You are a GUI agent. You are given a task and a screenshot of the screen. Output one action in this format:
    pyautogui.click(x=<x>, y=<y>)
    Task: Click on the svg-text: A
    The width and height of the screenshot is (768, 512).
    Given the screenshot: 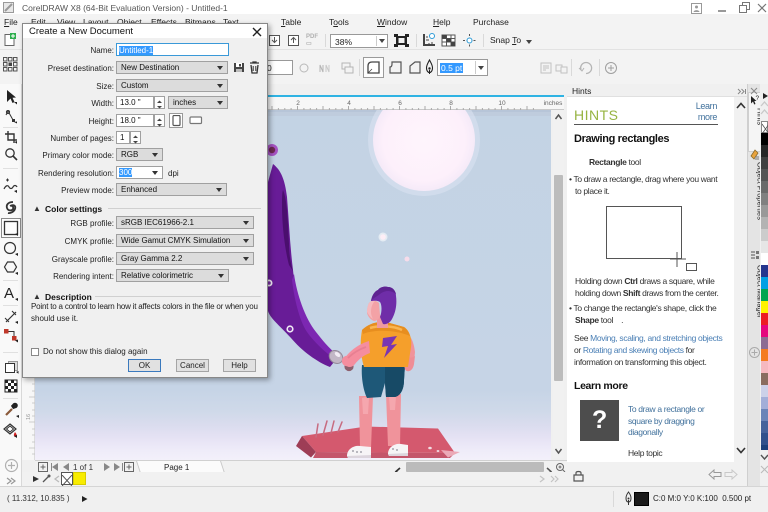 What is the action you would take?
    pyautogui.click(x=9, y=293)
    